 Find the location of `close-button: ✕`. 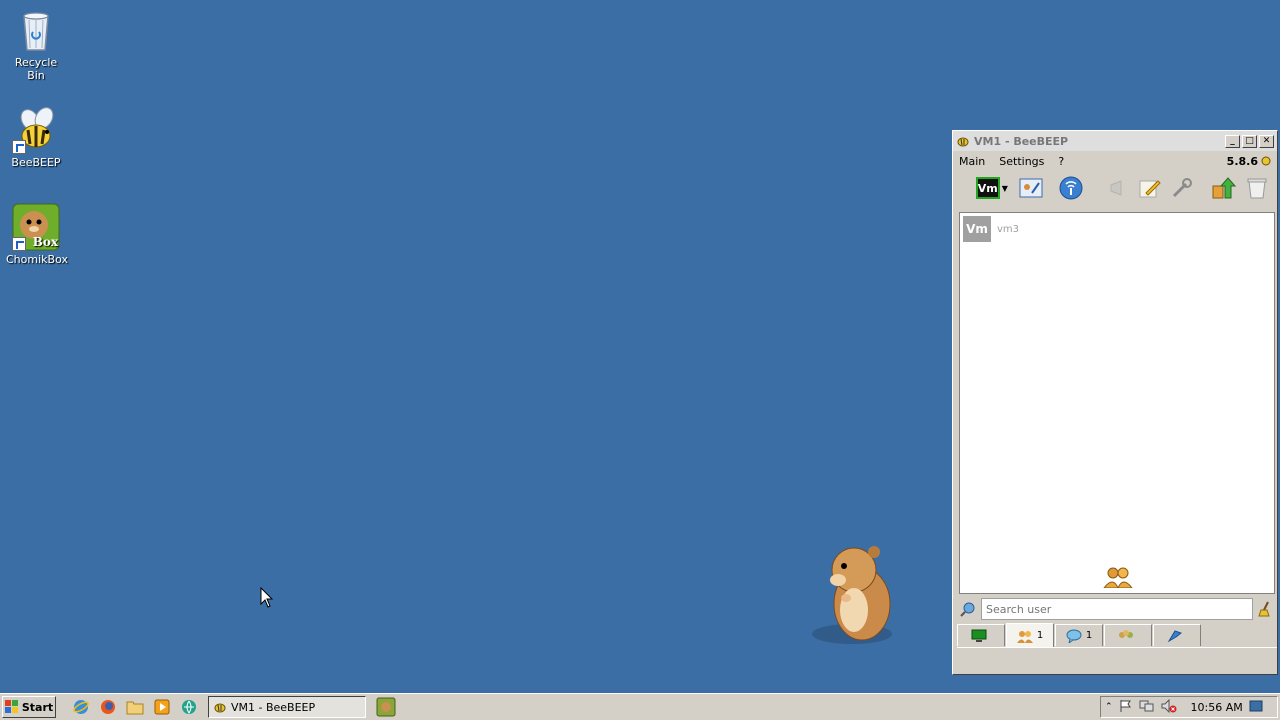

close-button: ✕ is located at coordinates (1266, 141).